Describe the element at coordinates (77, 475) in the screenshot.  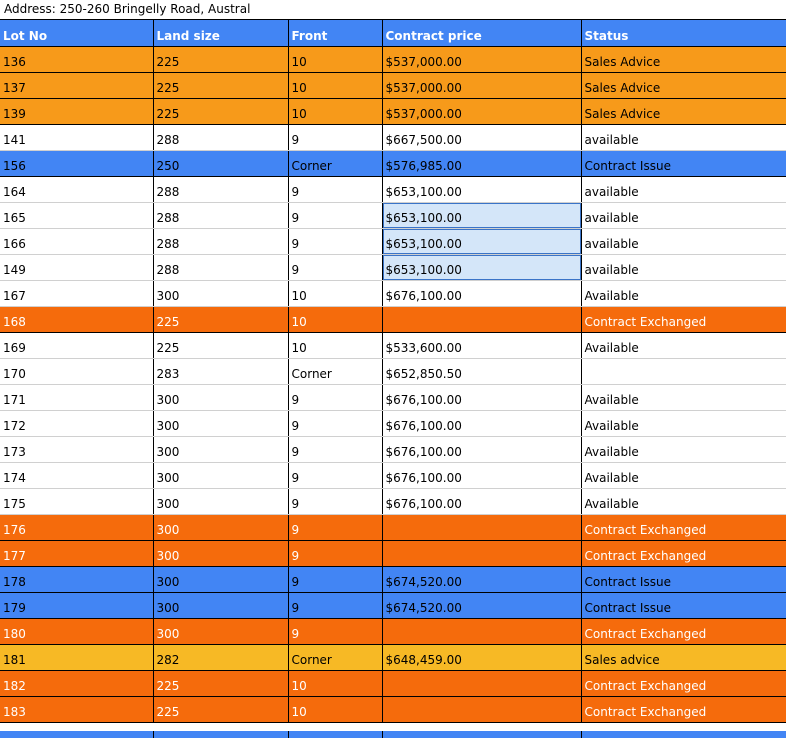
I see `lot-no-cell: 174` at that location.